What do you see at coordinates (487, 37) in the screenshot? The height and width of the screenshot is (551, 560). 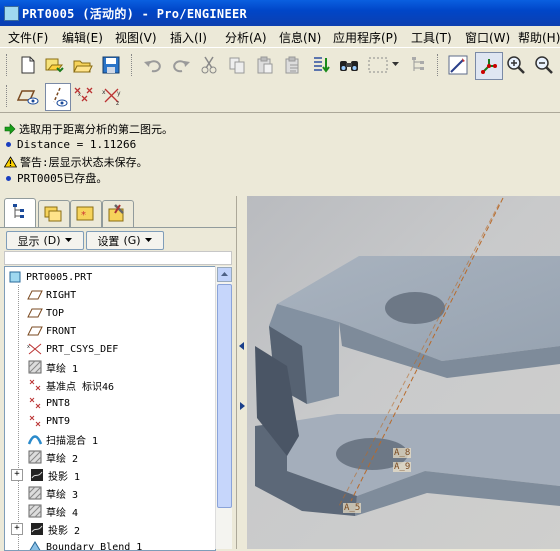 I see `menu-window: 窗口(W)` at bounding box center [487, 37].